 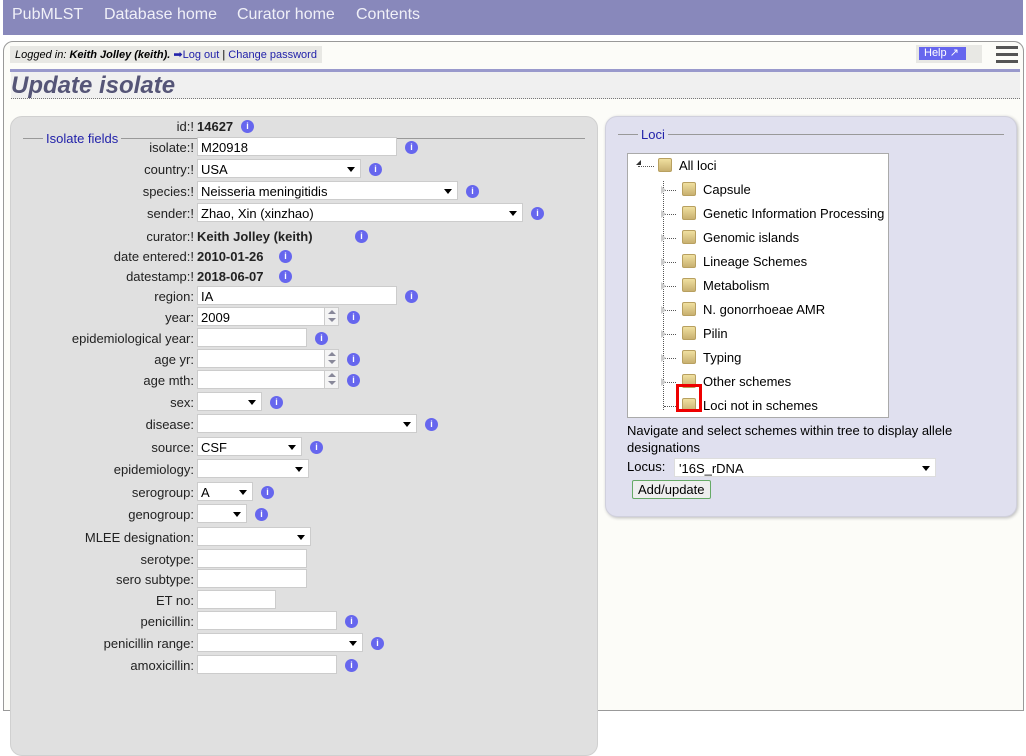 I want to click on disease-select, so click(x=307, y=423).